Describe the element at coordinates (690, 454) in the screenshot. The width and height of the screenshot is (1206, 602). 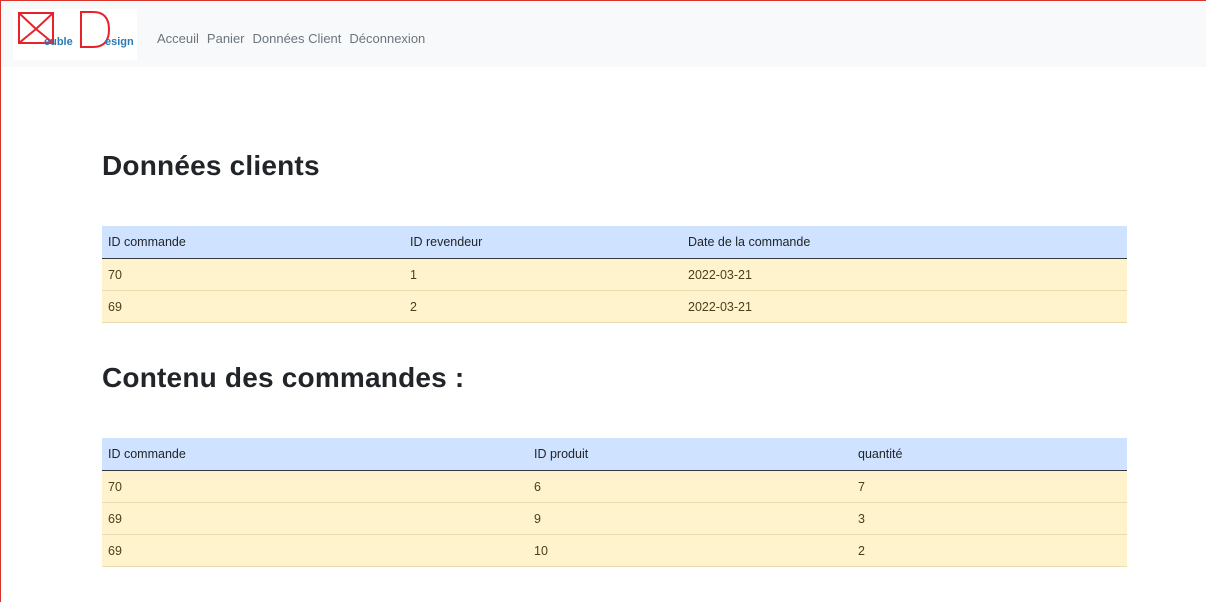
I see `column-header: ID produit` at that location.